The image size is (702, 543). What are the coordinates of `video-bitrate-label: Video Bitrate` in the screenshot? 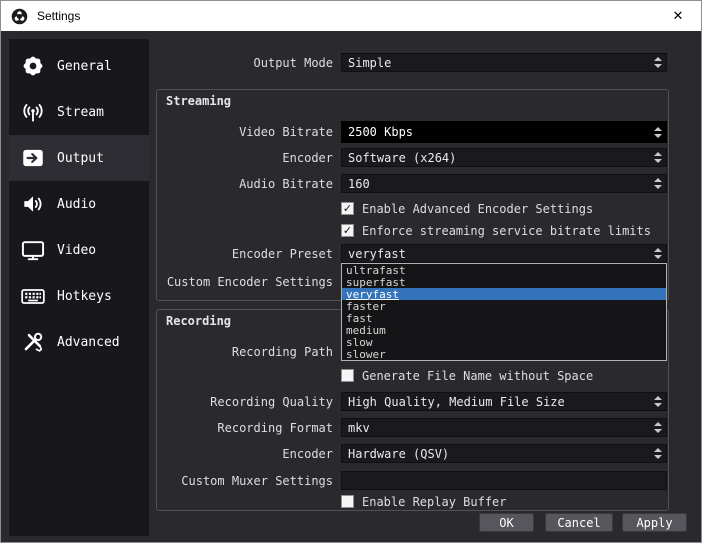 It's located at (286, 132).